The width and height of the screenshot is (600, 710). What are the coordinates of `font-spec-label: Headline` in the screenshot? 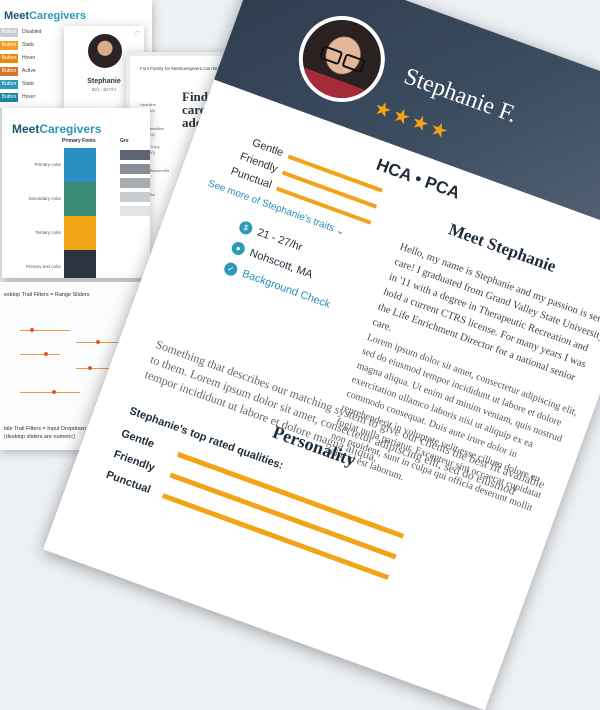 It's located at (148, 104).